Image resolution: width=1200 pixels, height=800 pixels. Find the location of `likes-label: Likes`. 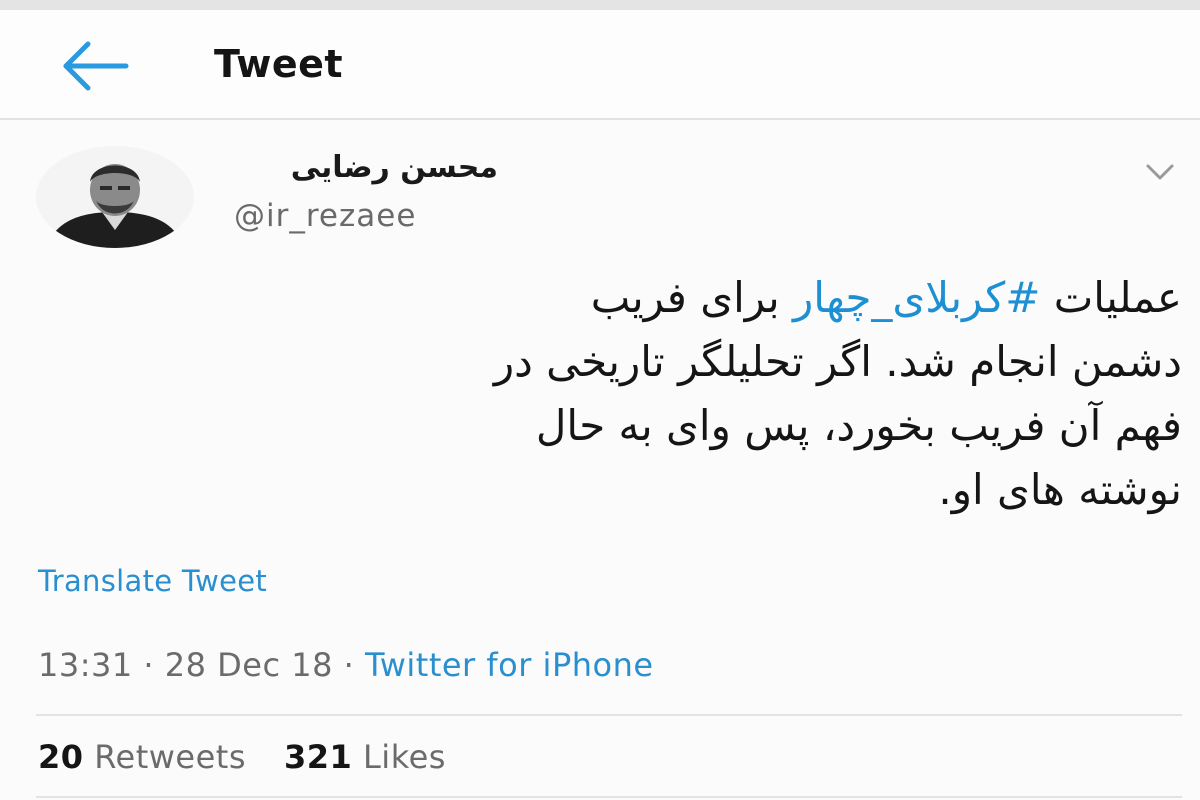

likes-label: Likes is located at coordinates (404, 757).